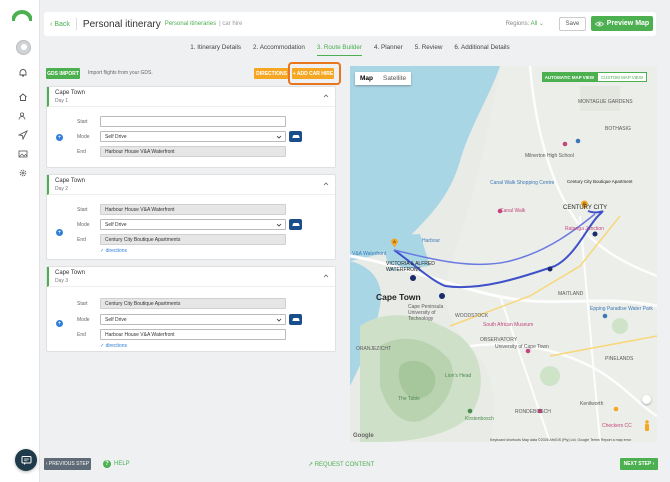 Image resolution: width=670 pixels, height=482 pixels. I want to click on breadcrumb-itineraries: Personal itineraries, so click(190, 24).